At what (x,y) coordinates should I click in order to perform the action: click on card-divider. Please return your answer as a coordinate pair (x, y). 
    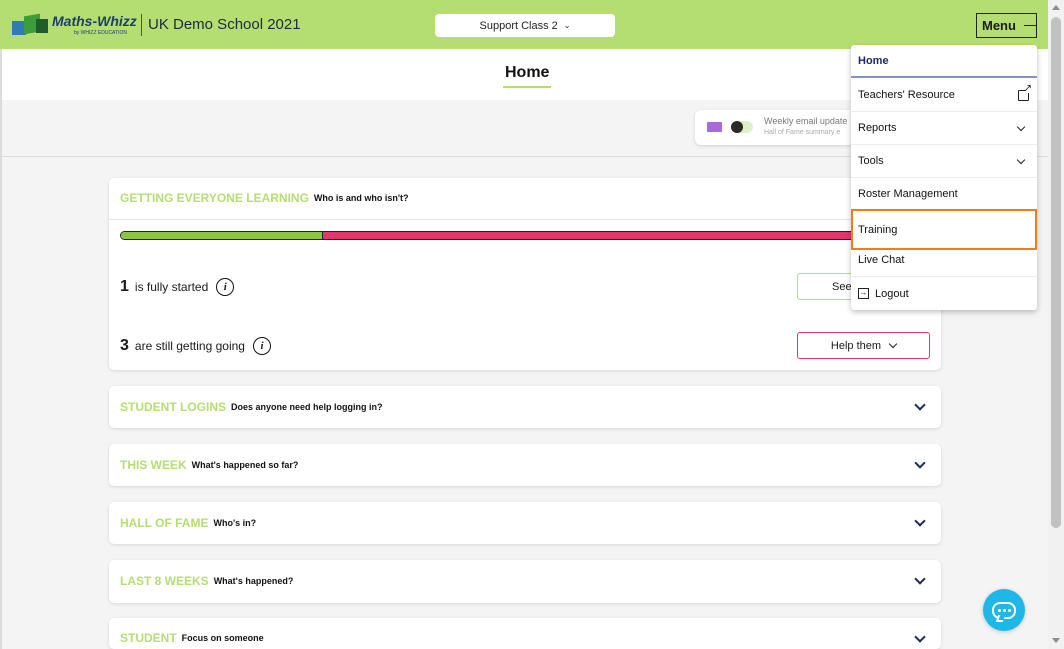
    Looking at the image, I should click on (525, 219).